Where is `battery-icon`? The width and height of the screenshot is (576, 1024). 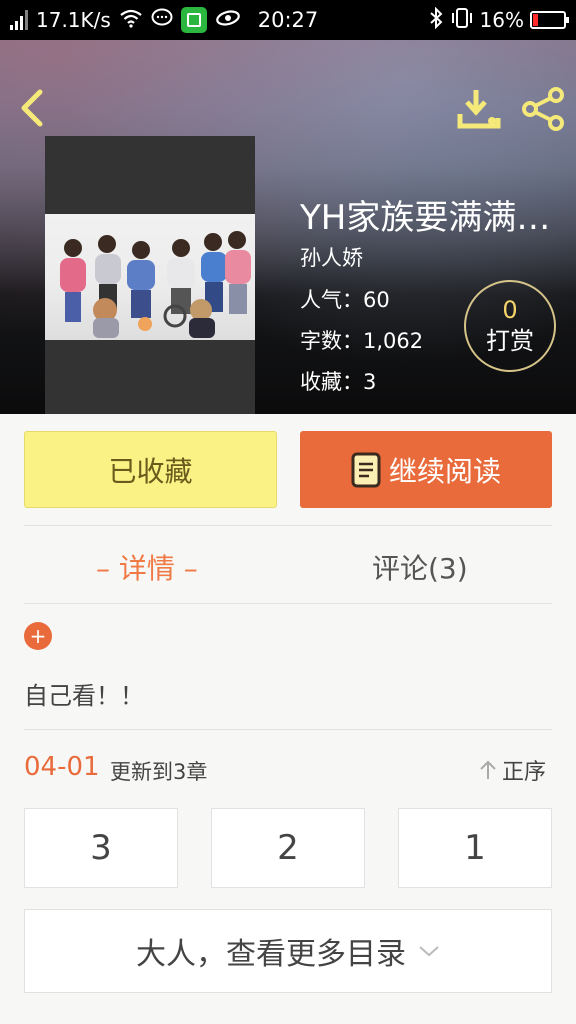
battery-icon is located at coordinates (549, 20).